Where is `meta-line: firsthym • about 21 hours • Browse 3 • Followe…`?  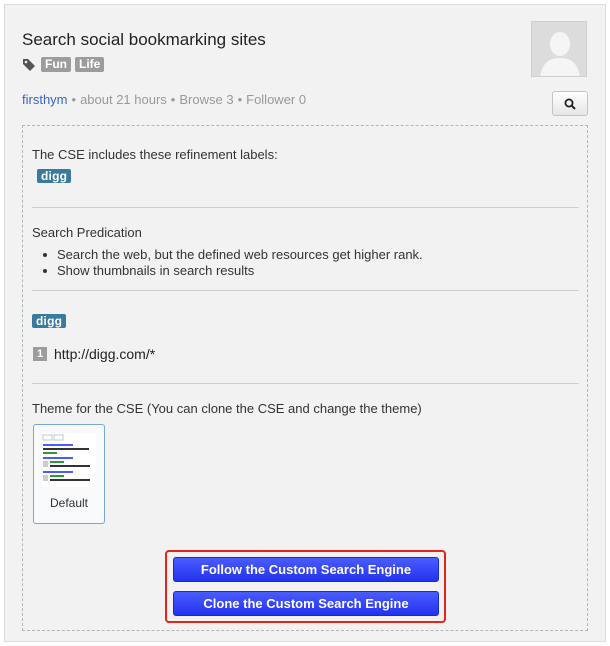
meta-line: firsthym • about 21 hours • Browse 3 • Followe… is located at coordinates (164, 99).